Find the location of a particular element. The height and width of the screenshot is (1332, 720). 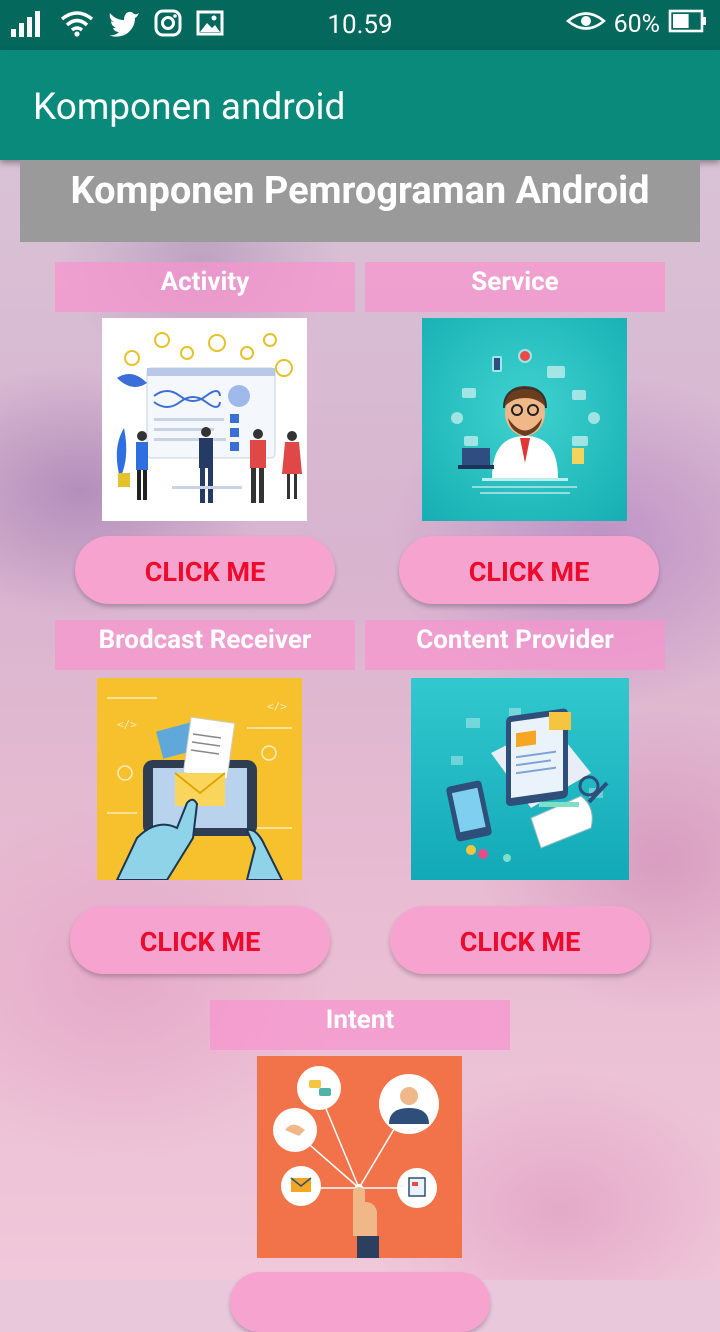

app-bar: Komponen android is located at coordinates (360, 105).